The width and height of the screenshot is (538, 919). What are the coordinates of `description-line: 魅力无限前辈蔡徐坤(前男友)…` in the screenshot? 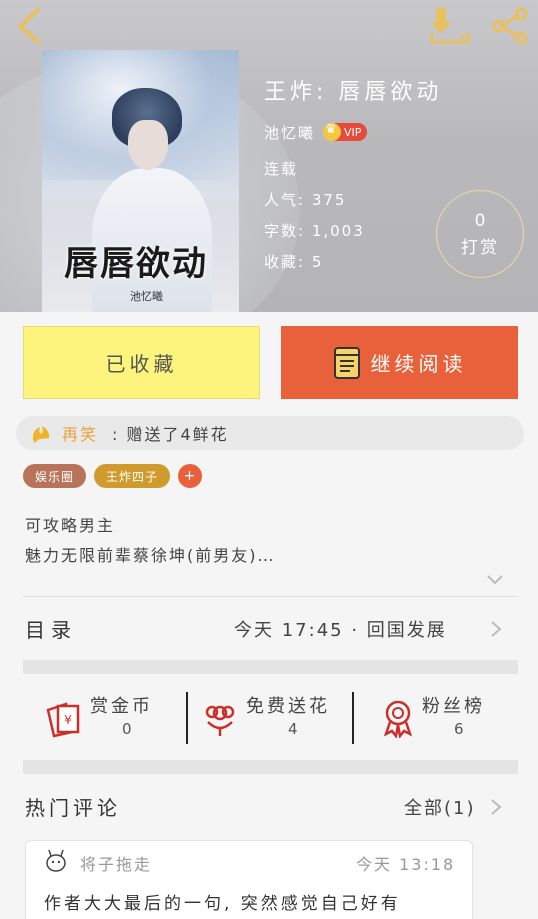 It's located at (150, 555).